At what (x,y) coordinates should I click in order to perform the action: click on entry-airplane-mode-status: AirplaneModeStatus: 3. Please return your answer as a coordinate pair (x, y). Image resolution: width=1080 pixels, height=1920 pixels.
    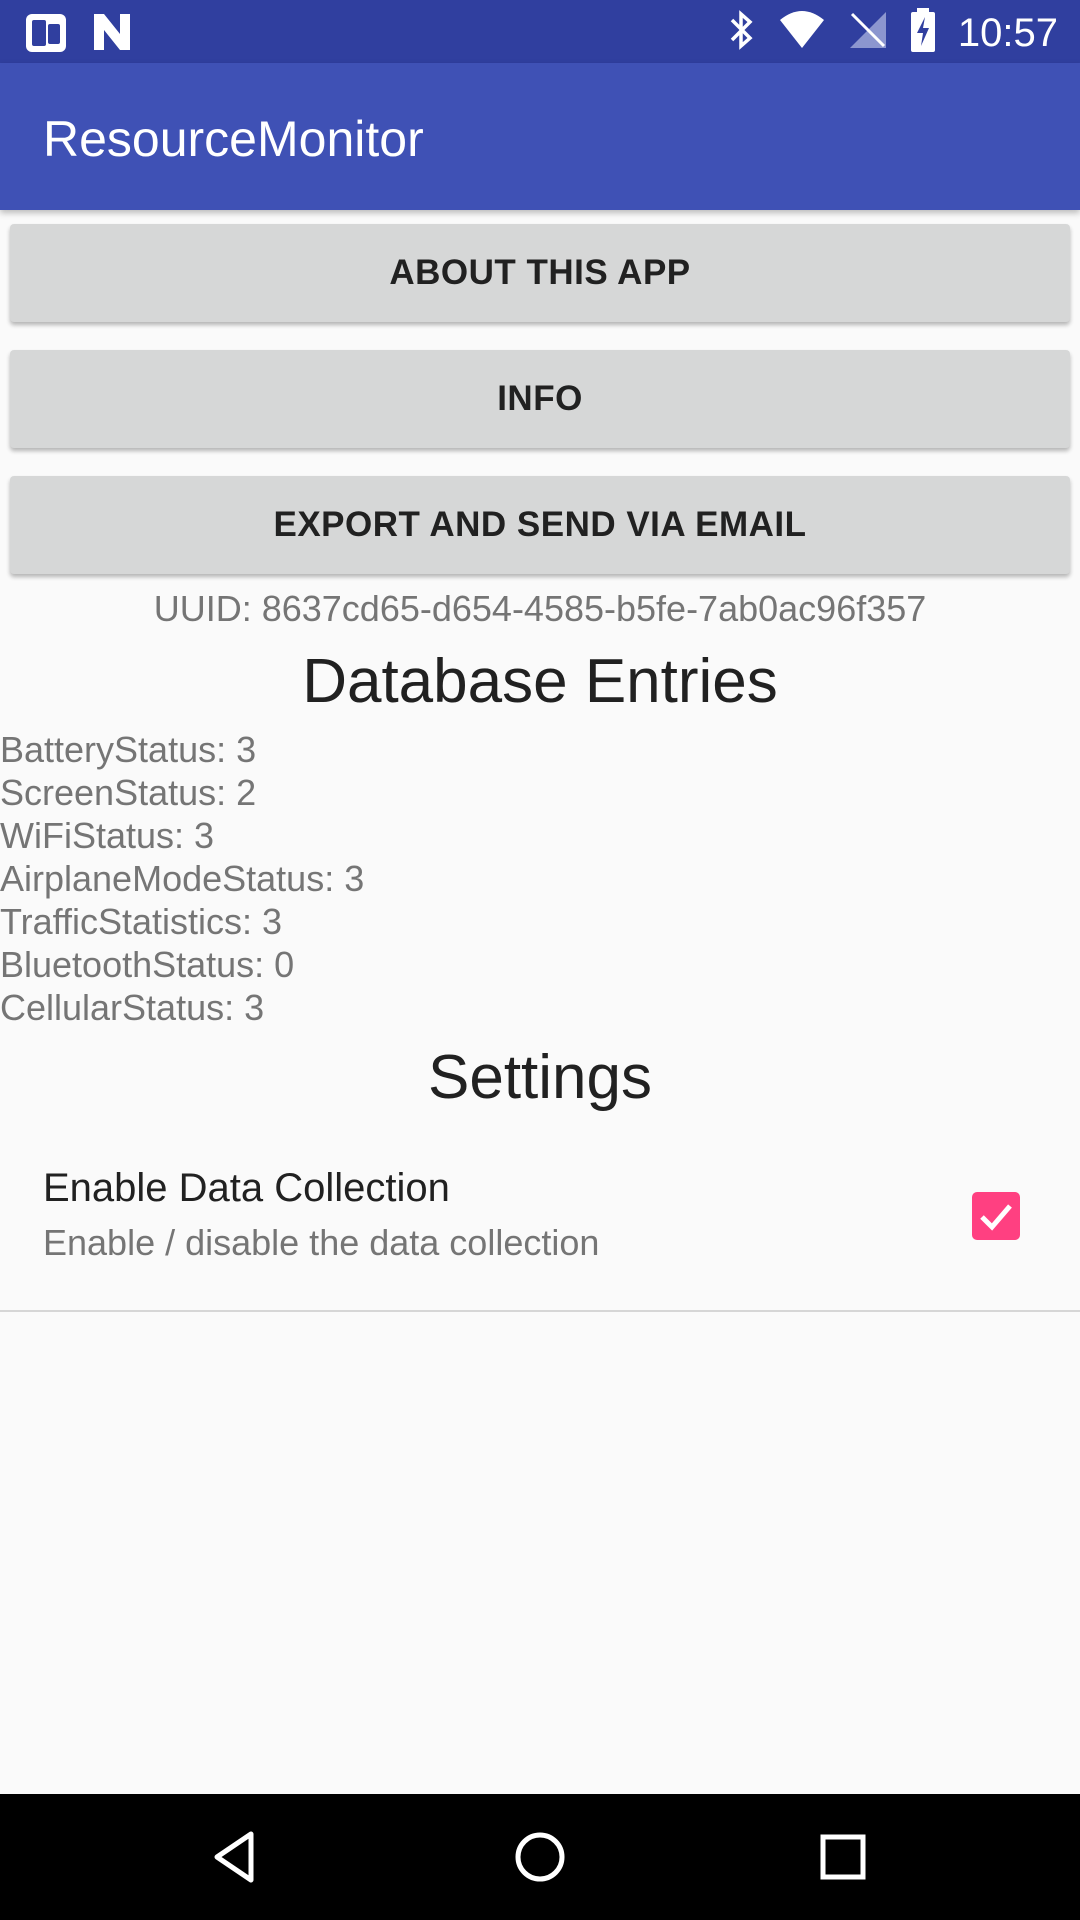
    Looking at the image, I should click on (182, 878).